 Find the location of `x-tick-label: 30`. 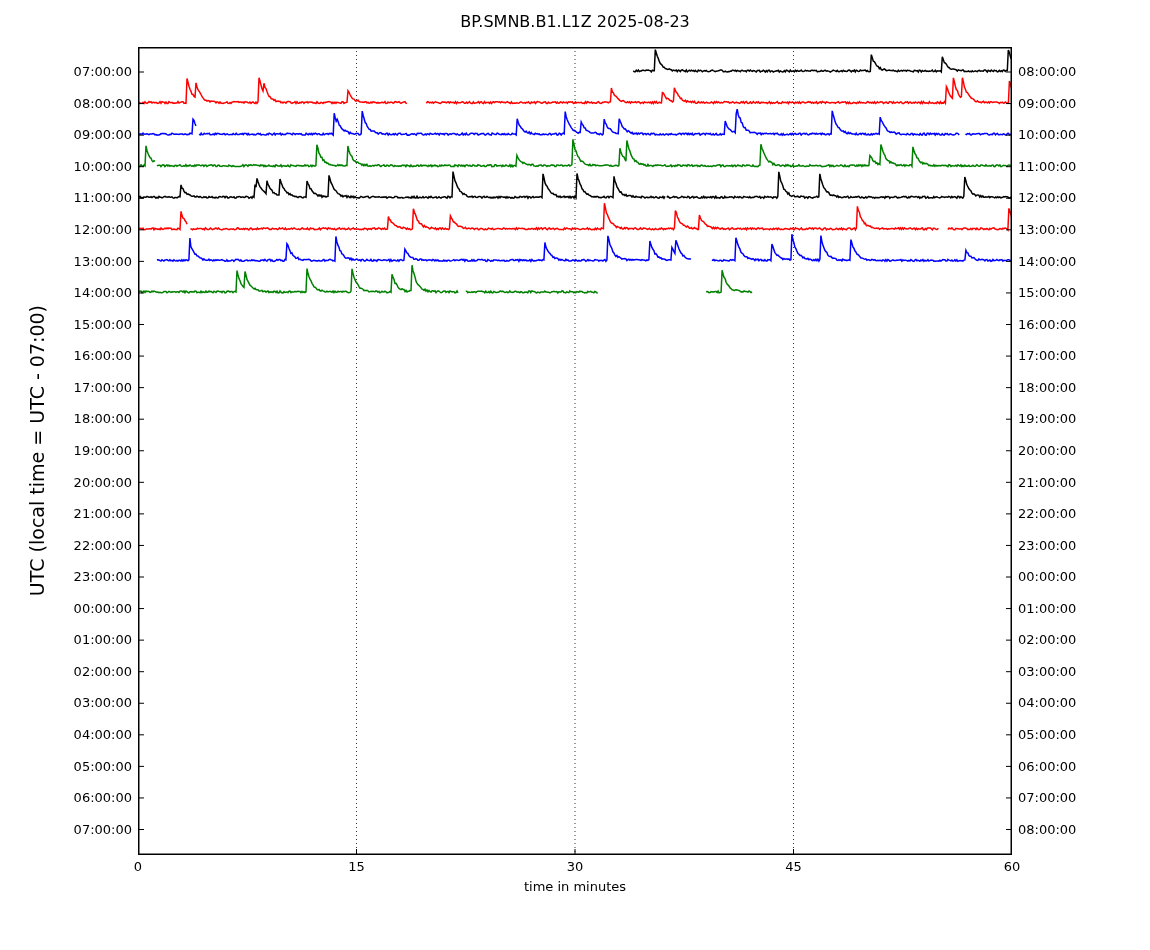

x-tick-label: 30 is located at coordinates (575, 867).